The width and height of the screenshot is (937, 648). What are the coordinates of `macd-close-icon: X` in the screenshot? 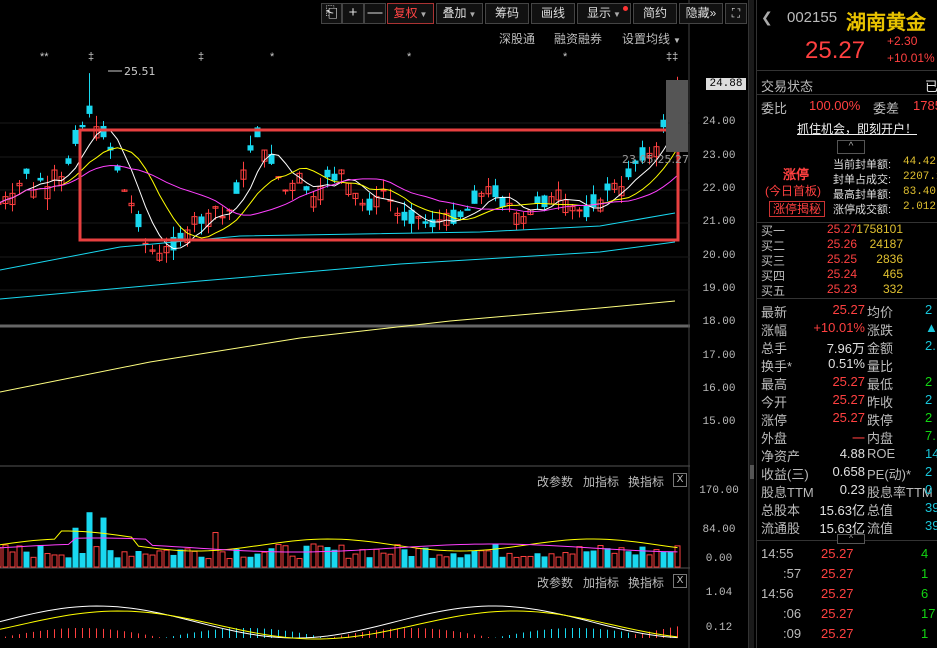 It's located at (680, 581).